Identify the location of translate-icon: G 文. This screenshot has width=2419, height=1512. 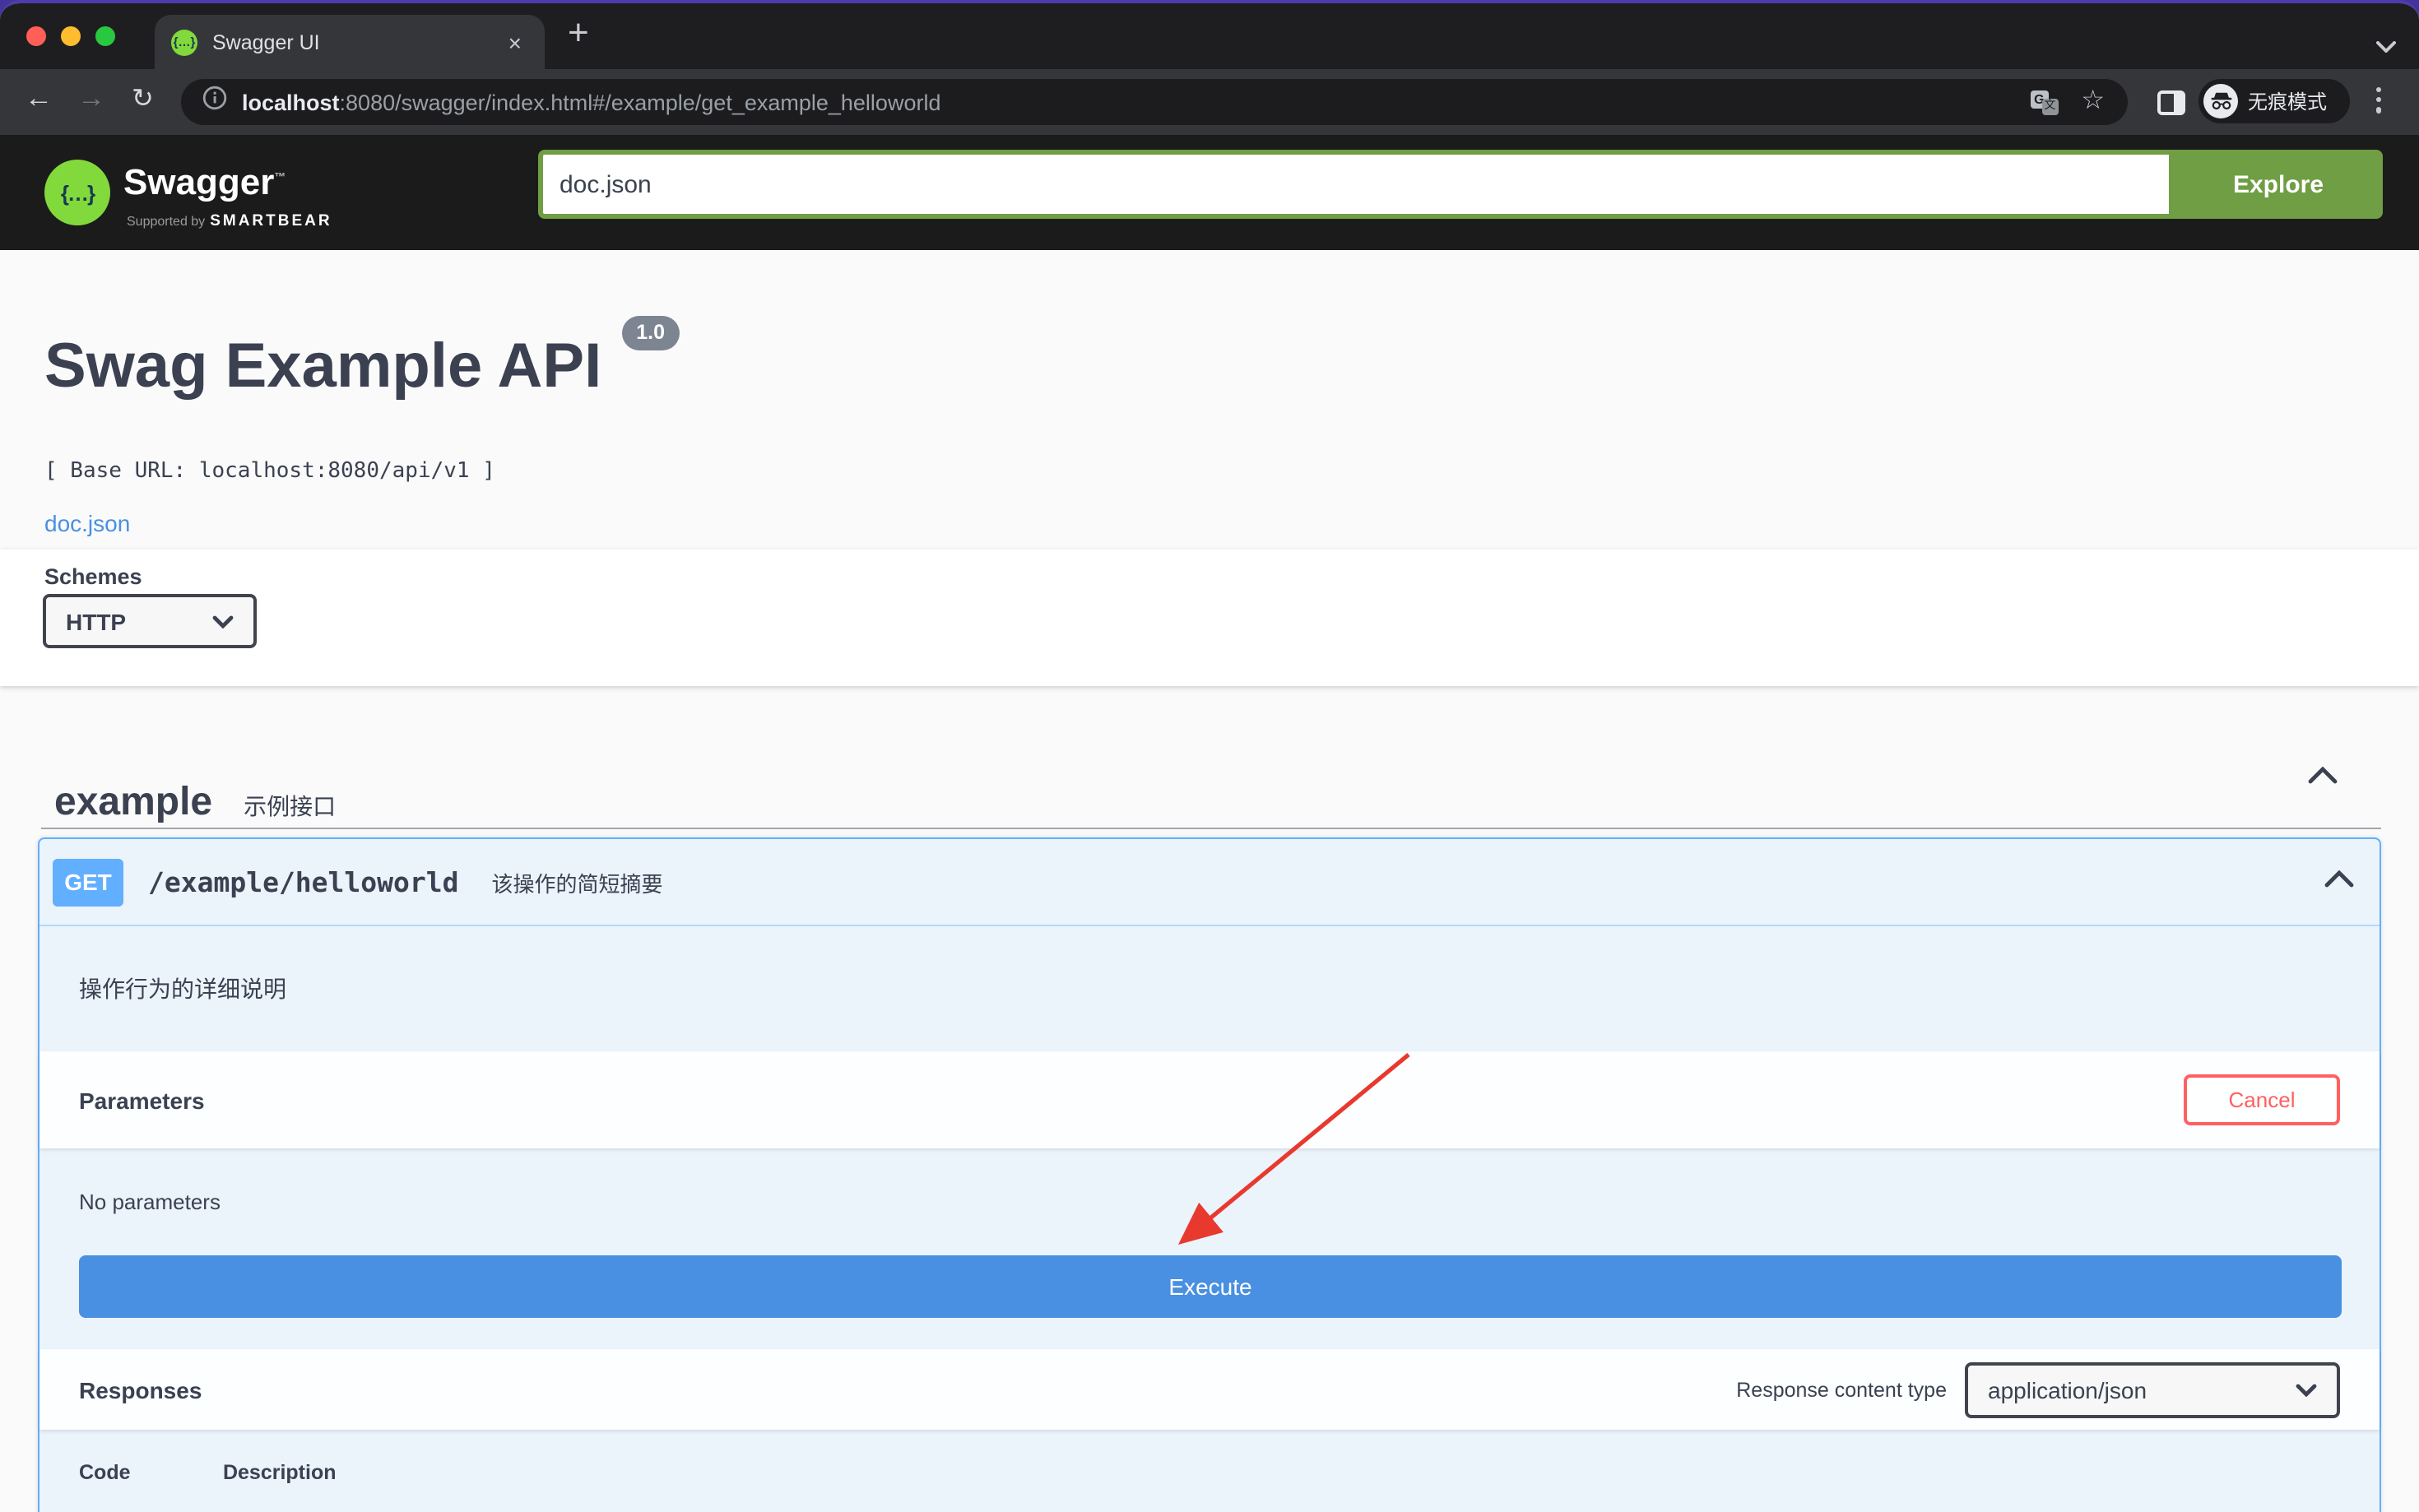
(2044, 102).